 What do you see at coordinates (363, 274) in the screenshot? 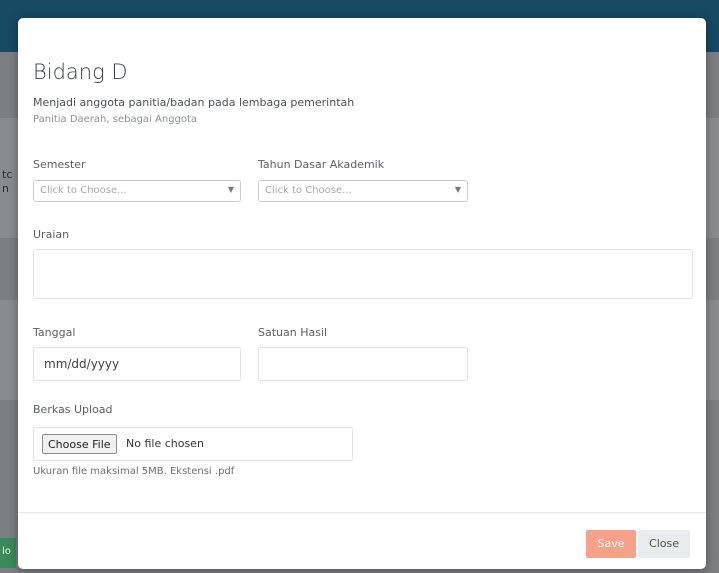
I see `uraian-input` at bounding box center [363, 274].